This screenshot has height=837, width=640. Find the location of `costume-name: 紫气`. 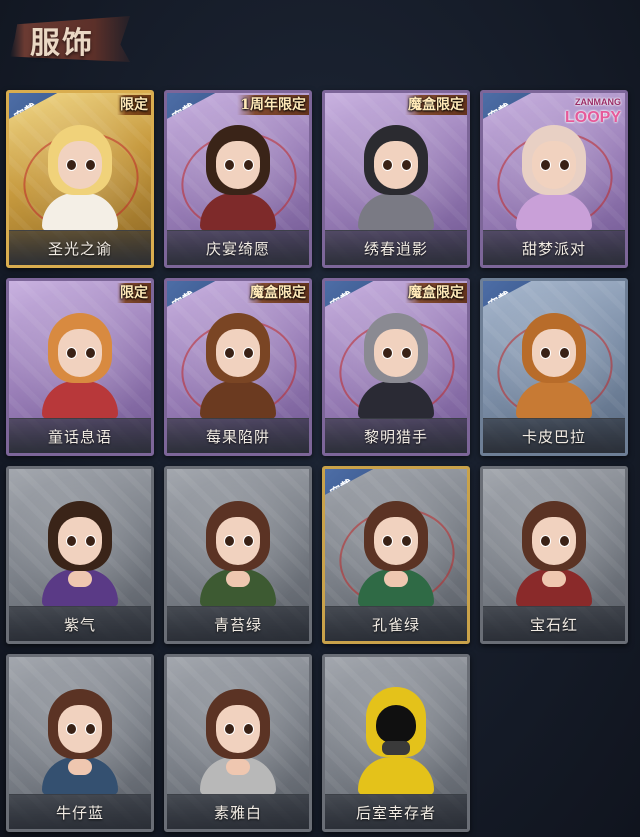

costume-name: 紫气 is located at coordinates (79, 625).